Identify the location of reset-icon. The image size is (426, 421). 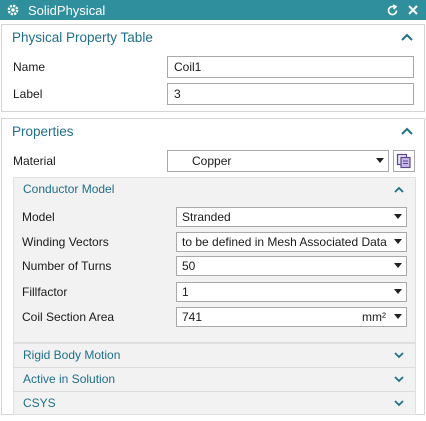
(392, 10).